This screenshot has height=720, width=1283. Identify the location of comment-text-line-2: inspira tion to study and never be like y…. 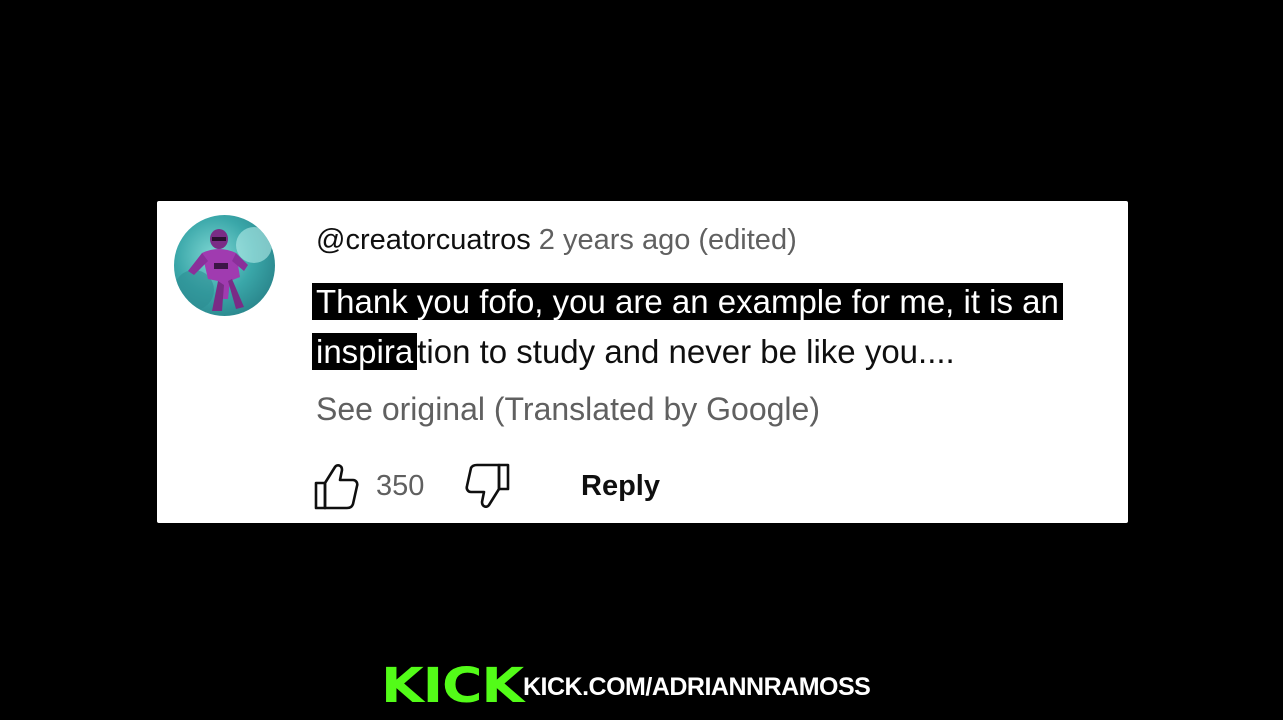
(714, 352).